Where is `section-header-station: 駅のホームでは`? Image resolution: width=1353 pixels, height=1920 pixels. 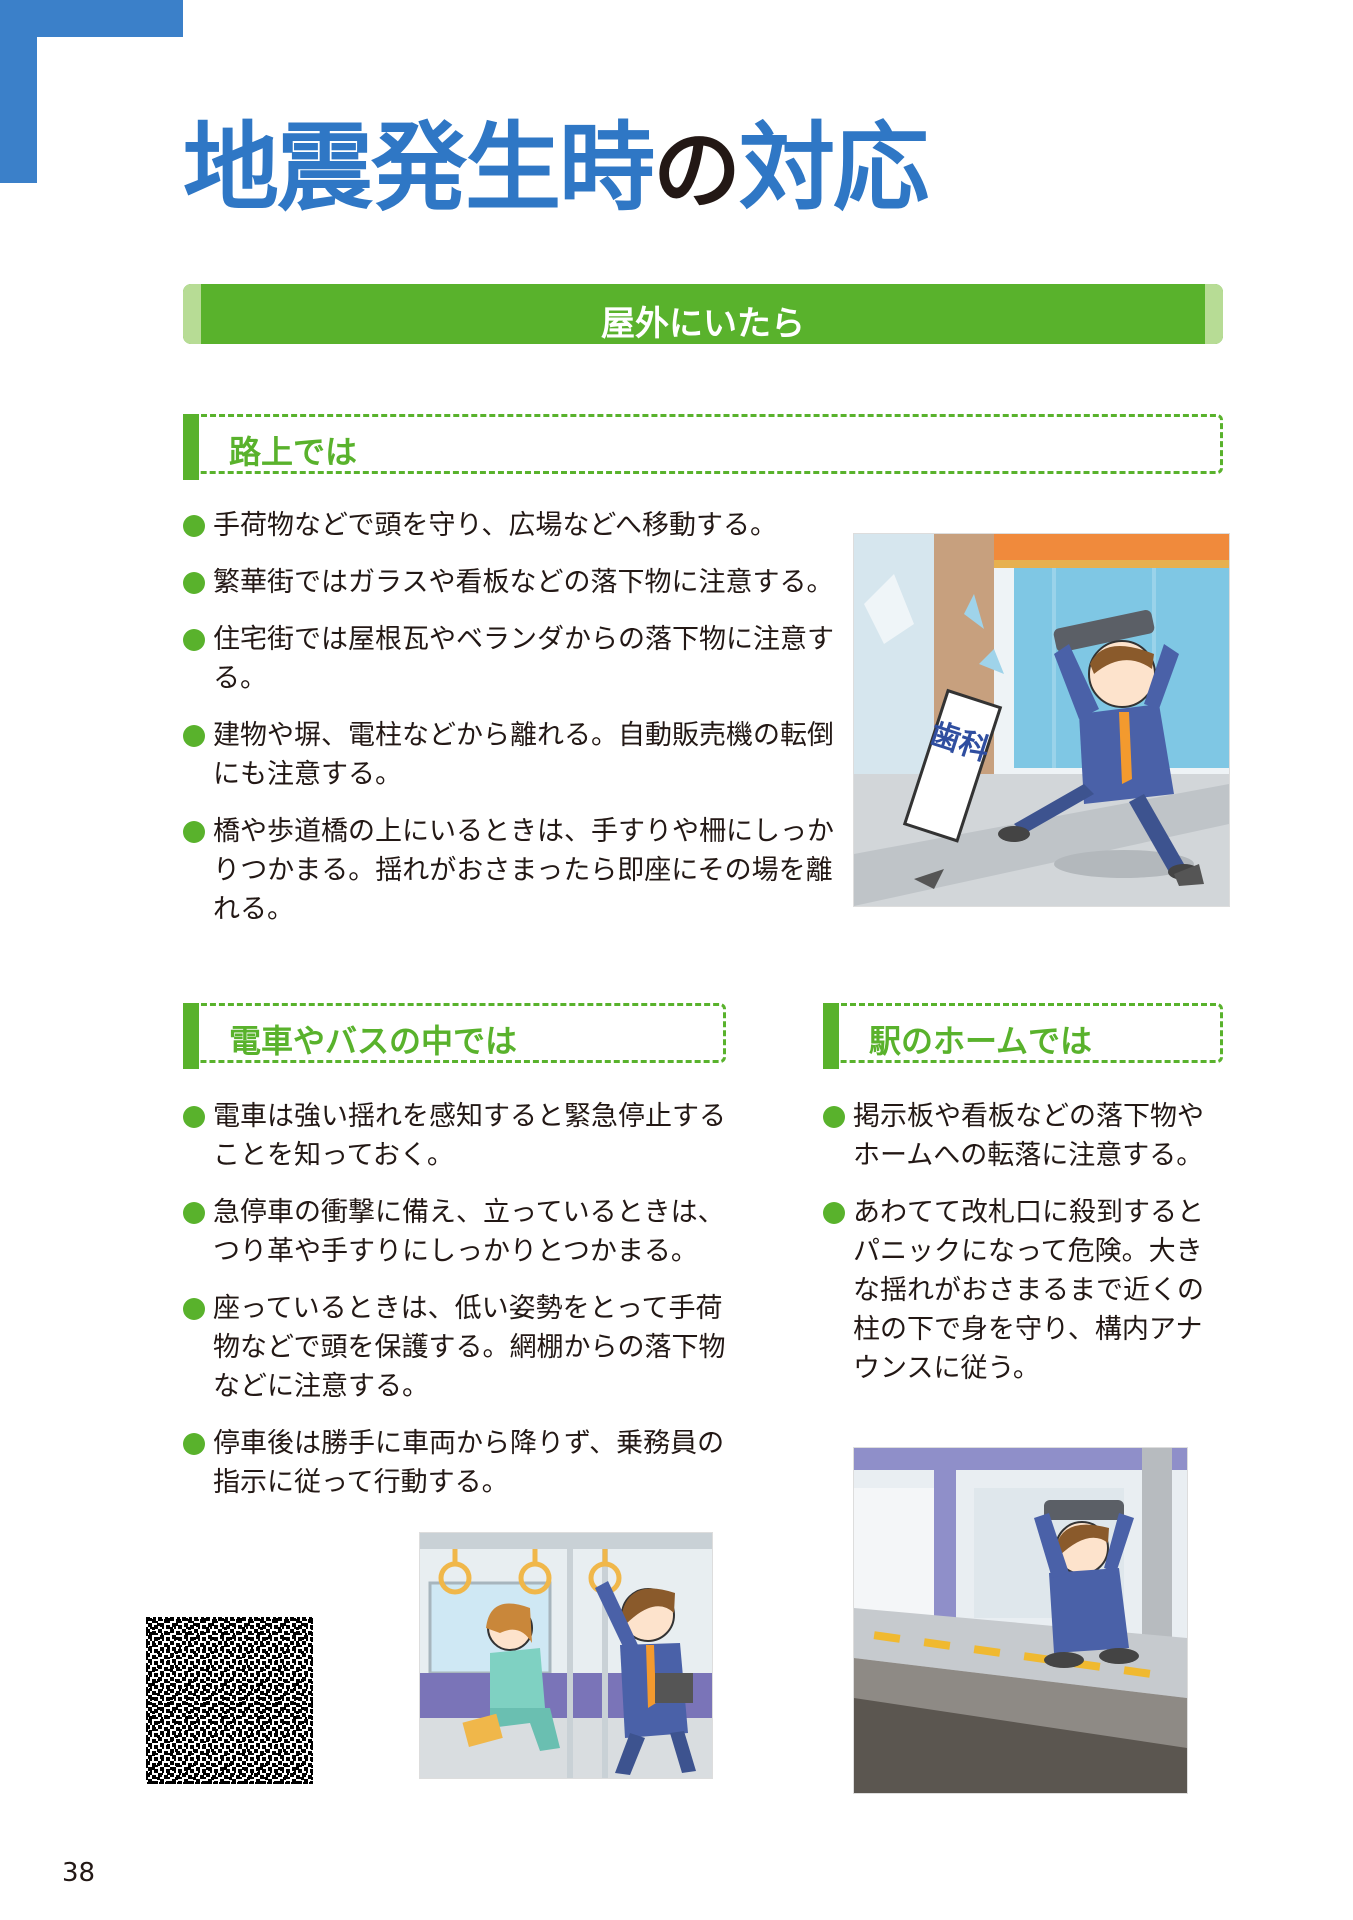 section-header-station: 駅のホームでは is located at coordinates (1023, 1036).